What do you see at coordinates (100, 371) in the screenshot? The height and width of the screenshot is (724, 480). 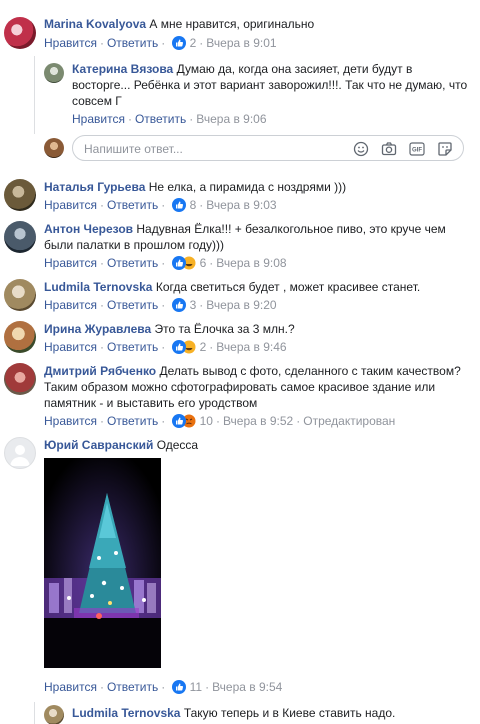 I see `comment-author: Дмитрий Рябченко` at bounding box center [100, 371].